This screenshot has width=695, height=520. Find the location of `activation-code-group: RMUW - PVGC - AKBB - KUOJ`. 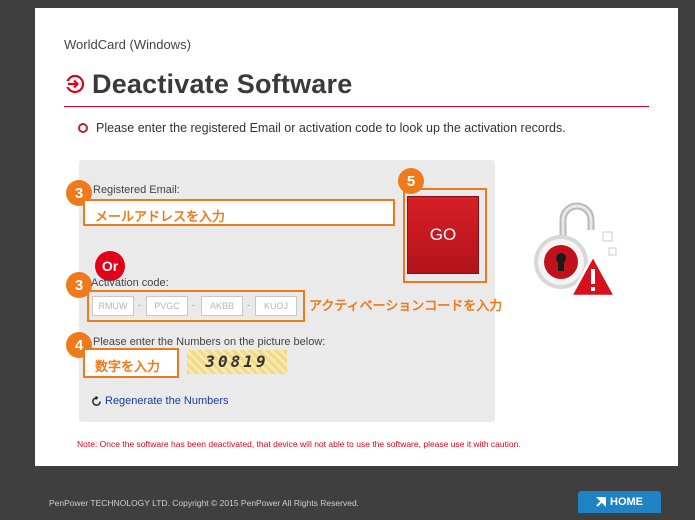

activation-code-group: RMUW - PVGC - AKBB - KUOJ is located at coordinates (196, 306).